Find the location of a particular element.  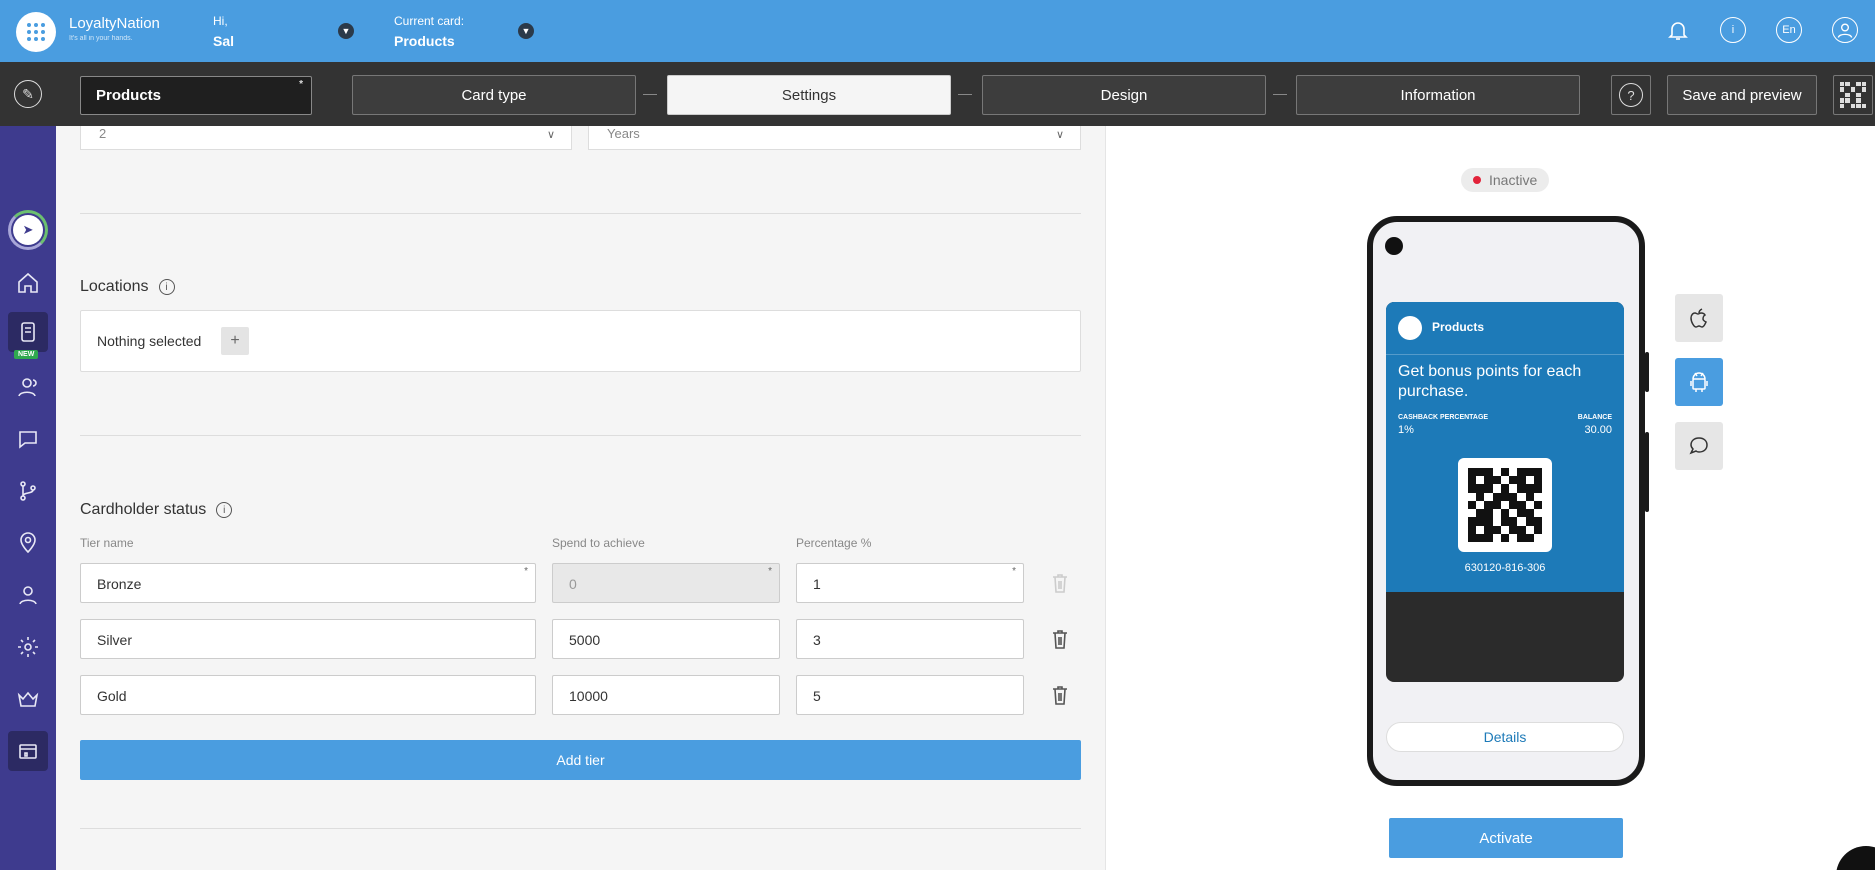

locations-field: Nothing selected + is located at coordinates (580, 341).